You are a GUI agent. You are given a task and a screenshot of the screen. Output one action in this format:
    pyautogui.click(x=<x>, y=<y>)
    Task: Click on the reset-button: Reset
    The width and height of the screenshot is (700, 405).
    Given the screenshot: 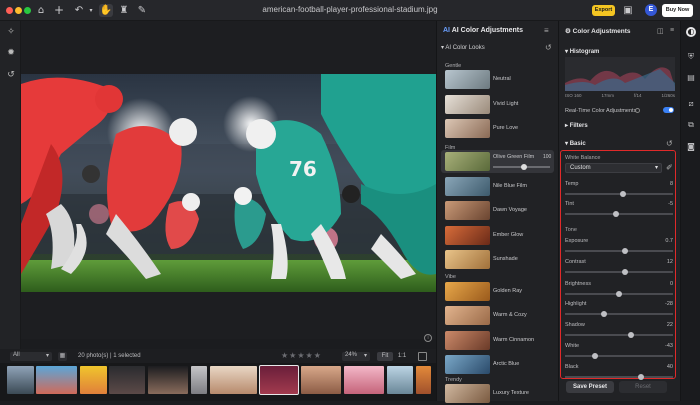 What is the action you would take?
    pyautogui.click(x=643, y=387)
    